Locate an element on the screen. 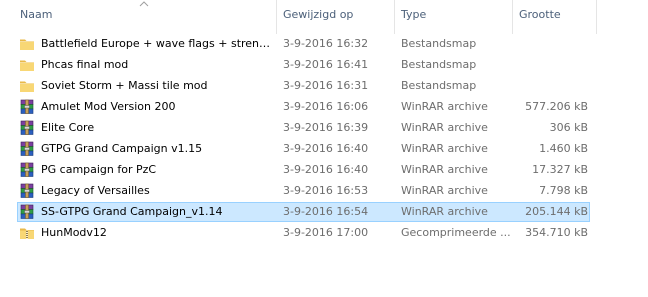  file-size: 1.460 kB is located at coordinates (563, 148).